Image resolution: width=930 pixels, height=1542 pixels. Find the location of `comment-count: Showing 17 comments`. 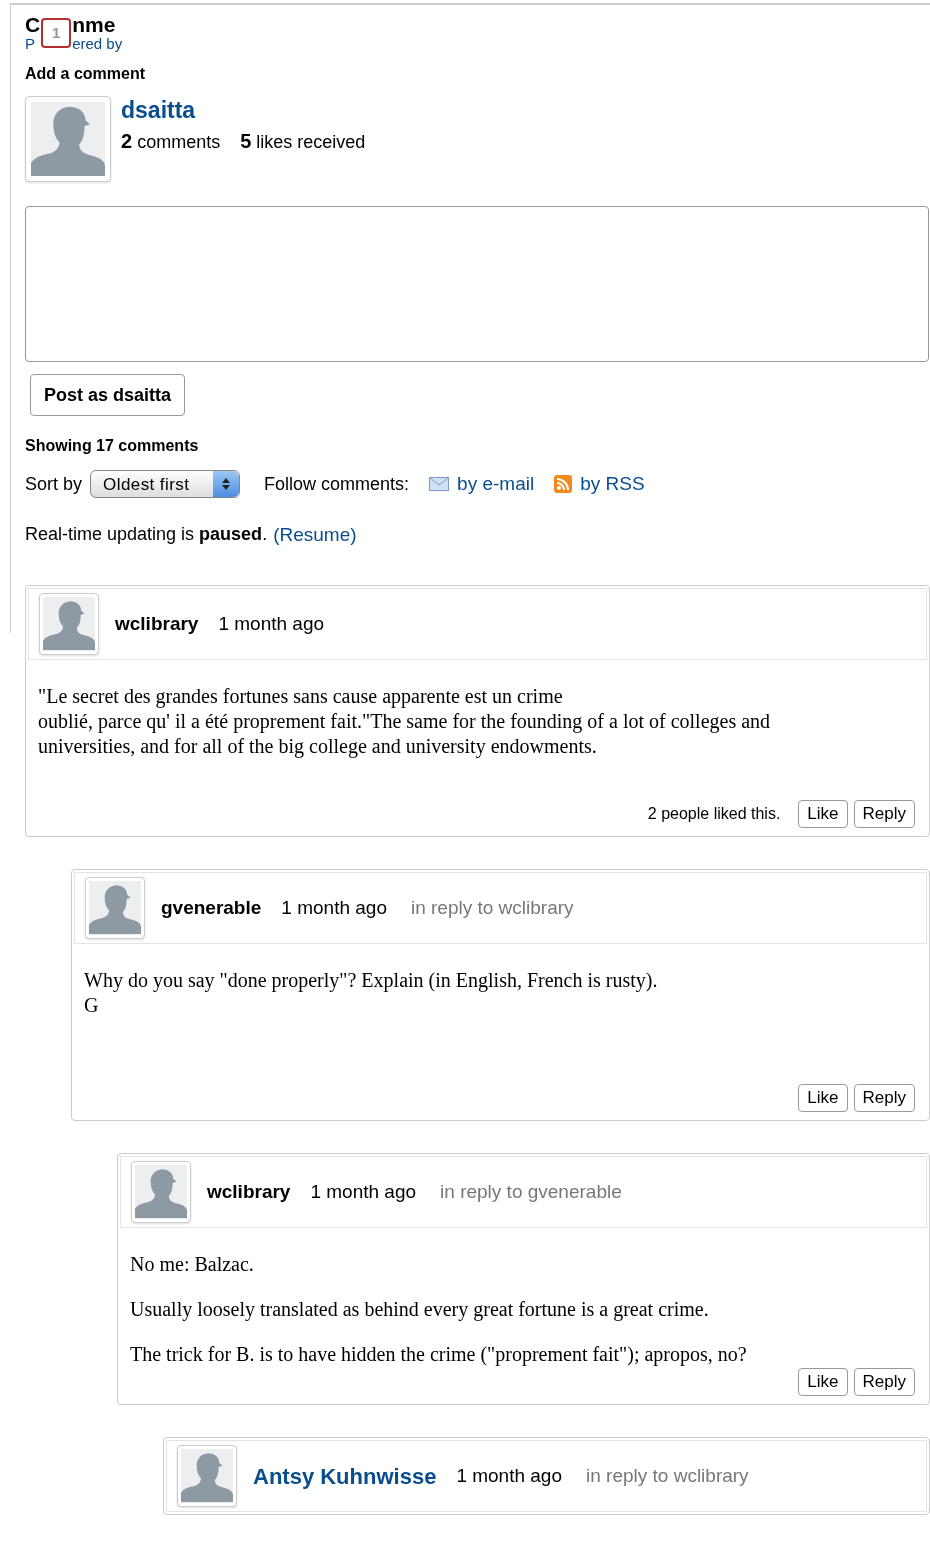

comment-count: Showing 17 comments is located at coordinates (112, 446).